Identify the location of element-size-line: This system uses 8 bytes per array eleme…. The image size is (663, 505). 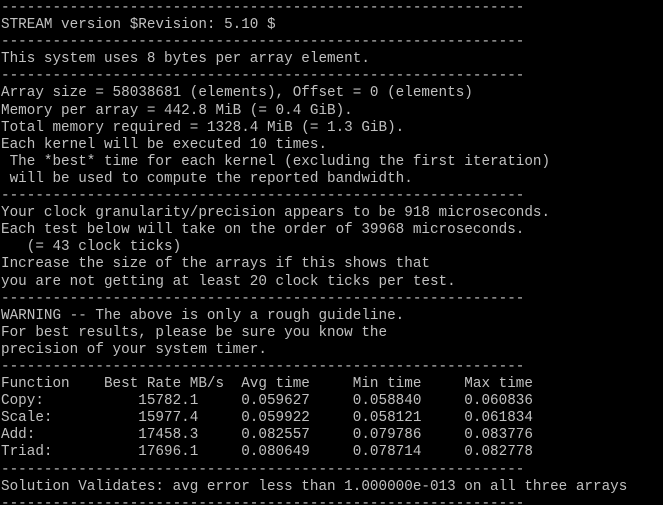
(185, 59).